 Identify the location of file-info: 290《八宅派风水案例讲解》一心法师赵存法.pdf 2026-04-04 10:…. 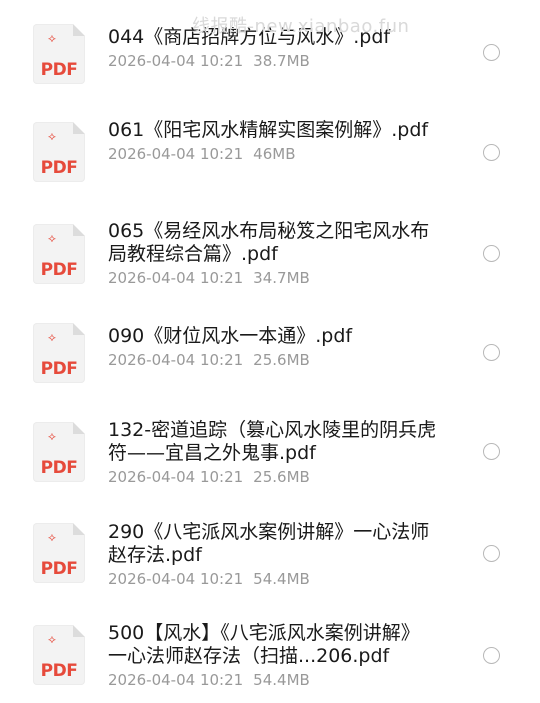
(273, 555).